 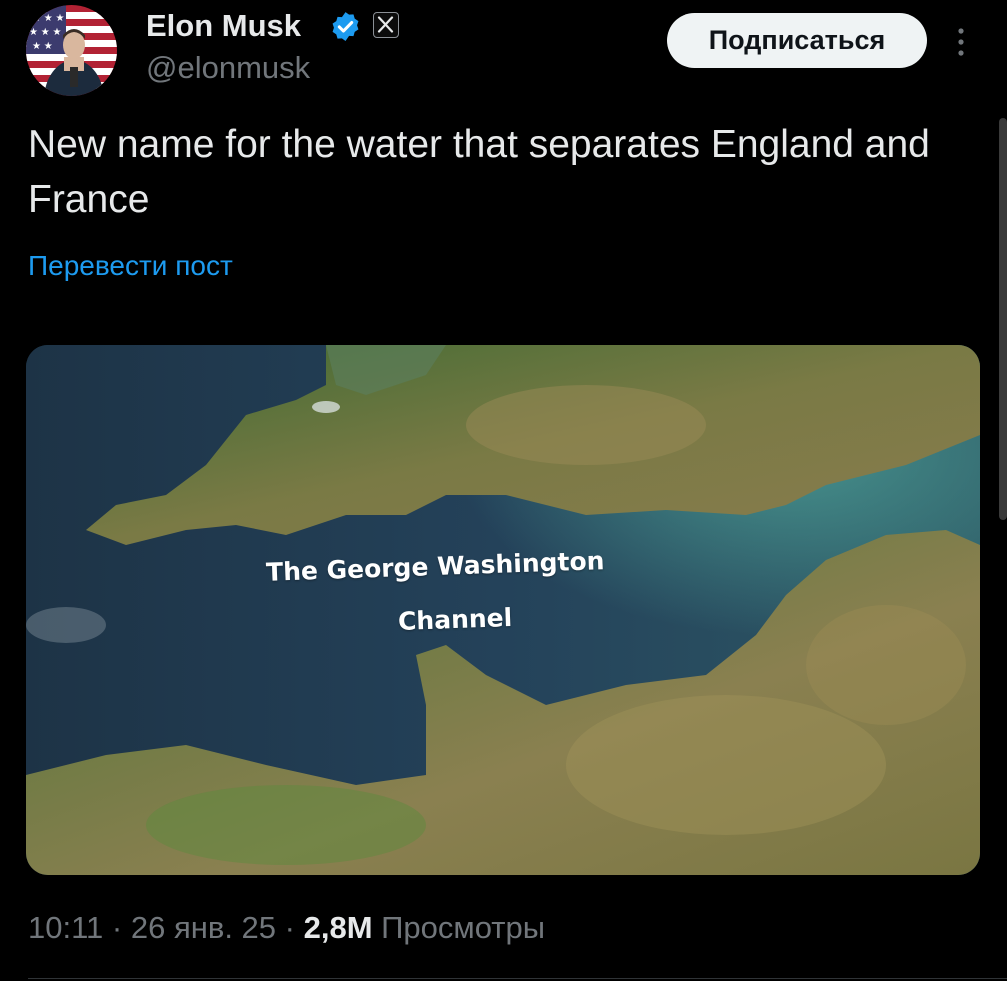 I want to click on verified-badge-icon, so click(x=345, y=26).